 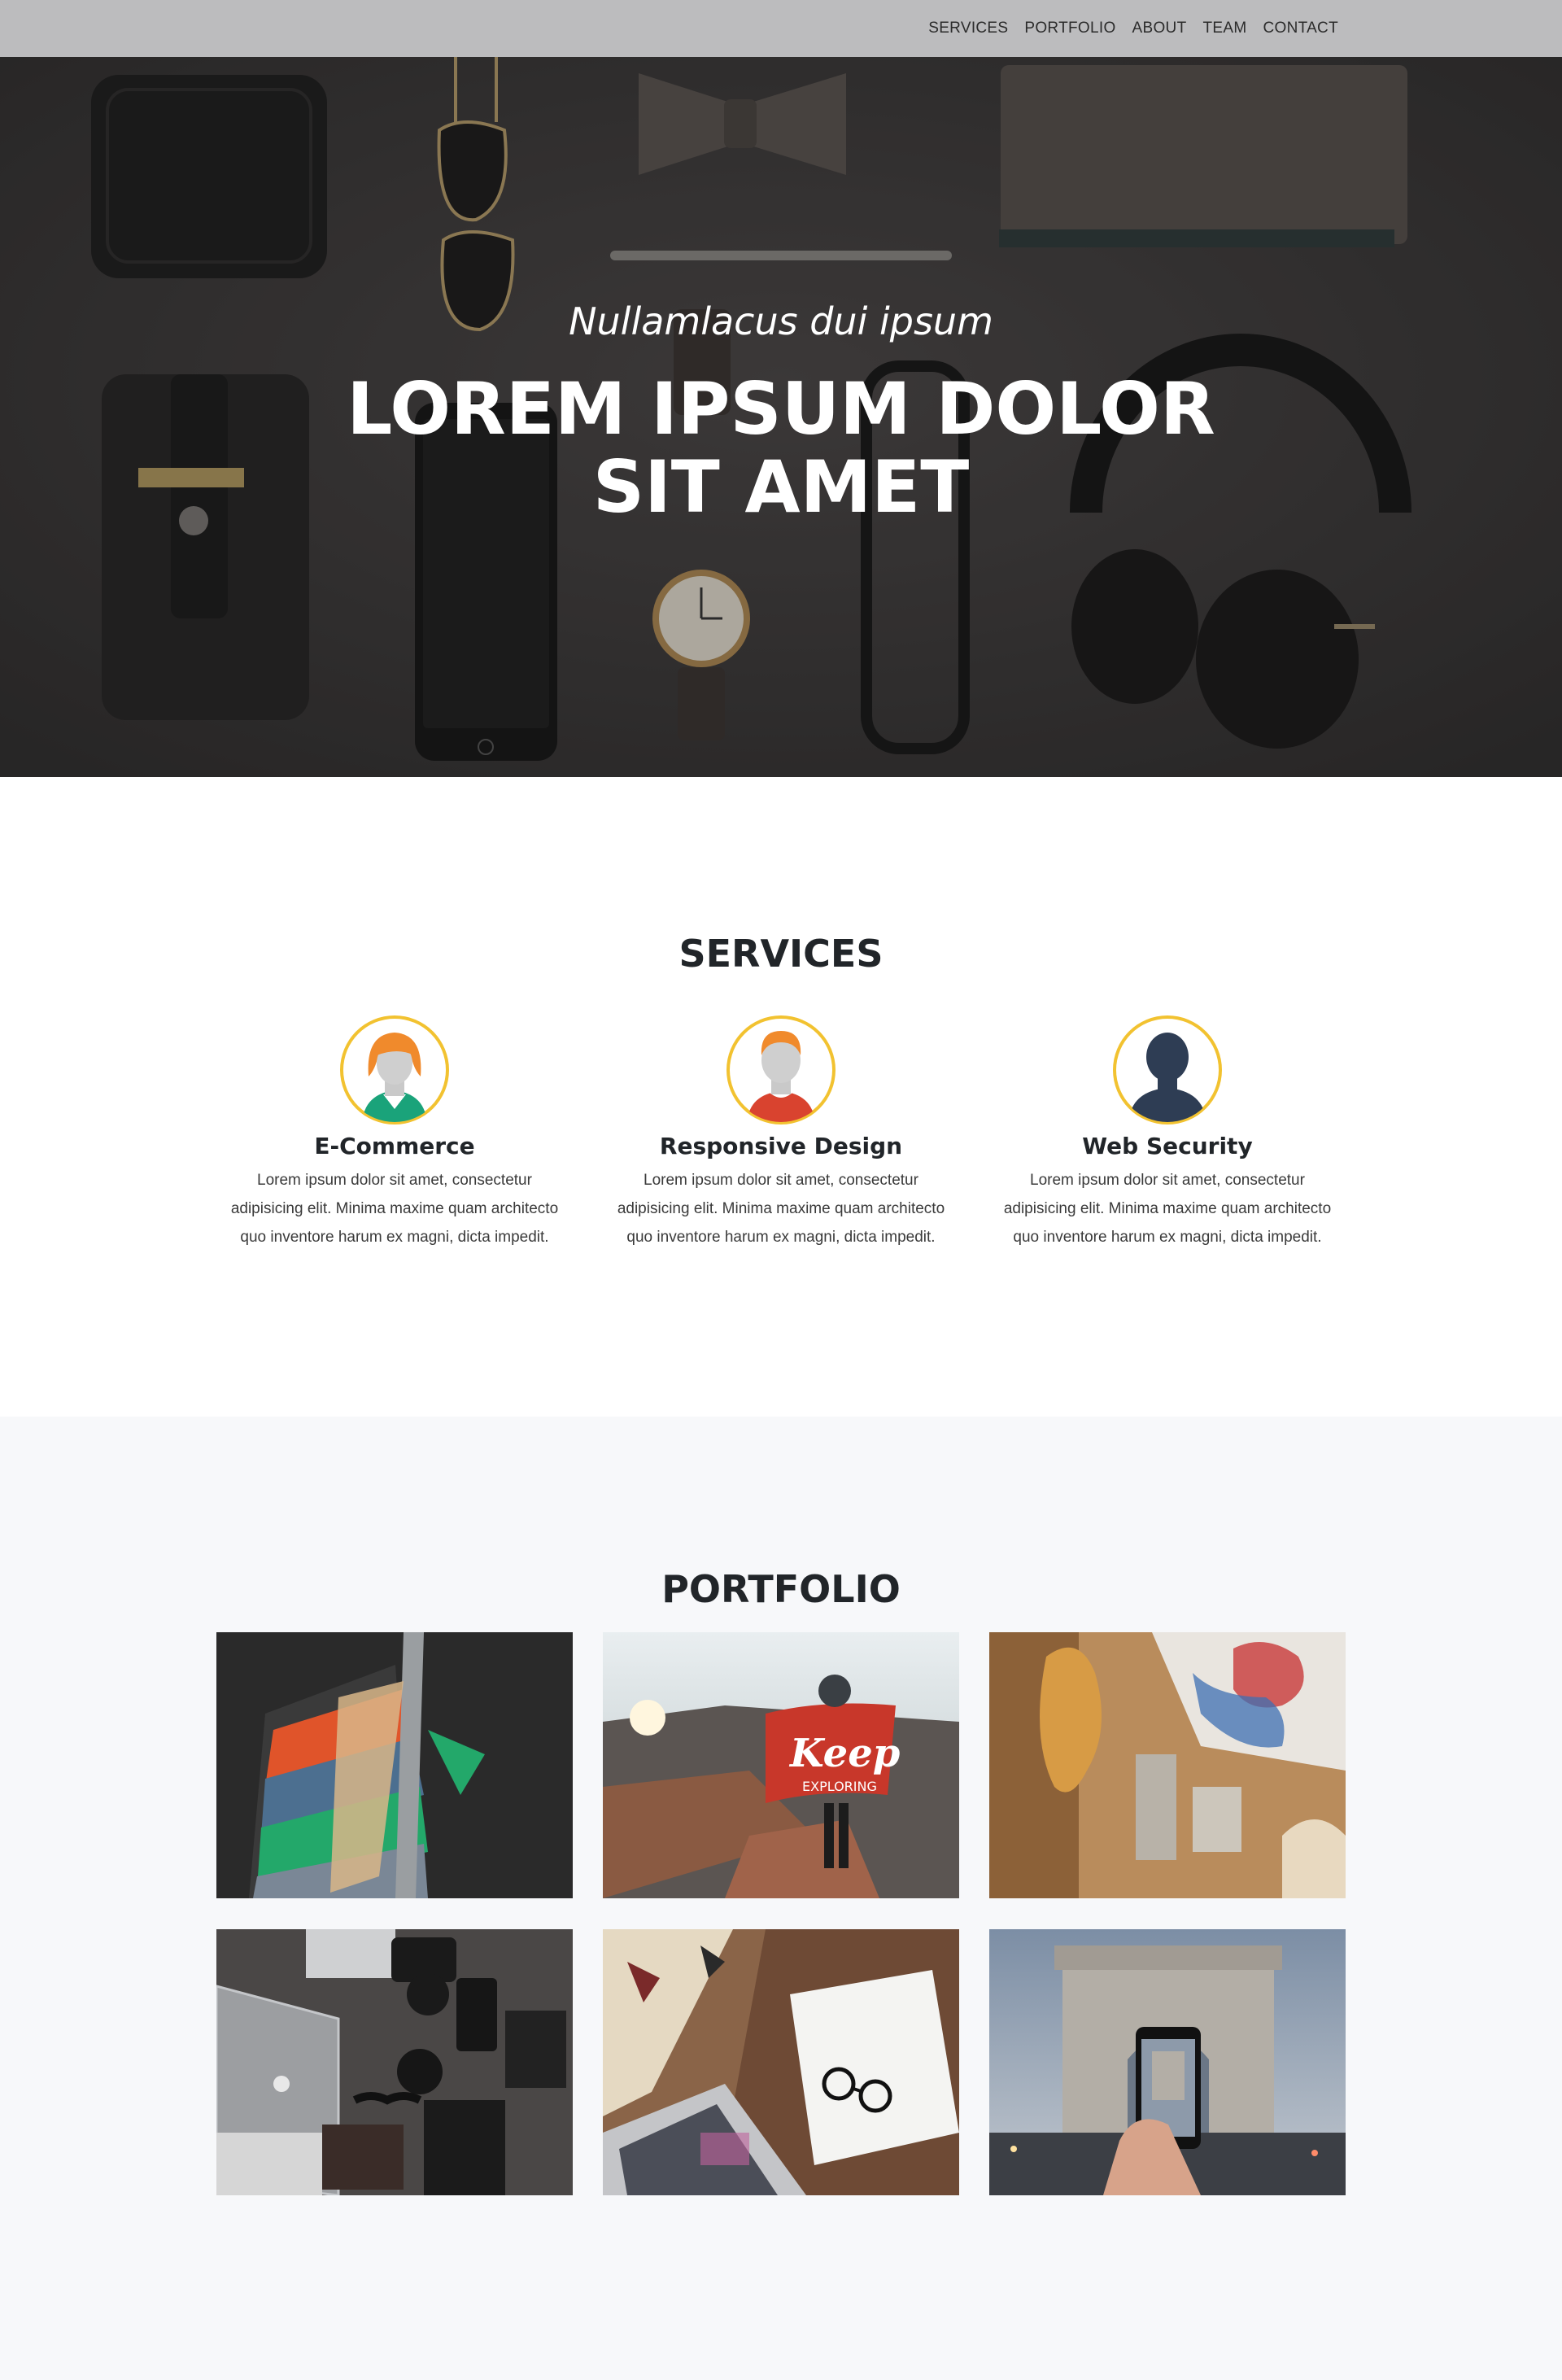 I want to click on service-title: Web Security, so click(x=1167, y=1146).